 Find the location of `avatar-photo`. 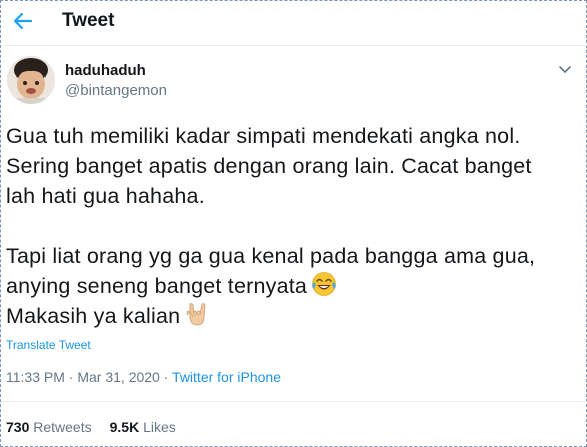

avatar-photo is located at coordinates (31, 80).